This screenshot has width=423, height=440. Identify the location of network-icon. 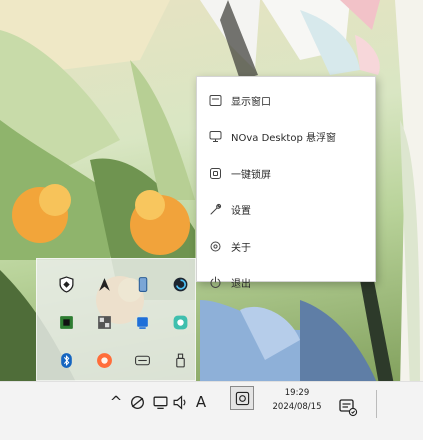
(137, 402).